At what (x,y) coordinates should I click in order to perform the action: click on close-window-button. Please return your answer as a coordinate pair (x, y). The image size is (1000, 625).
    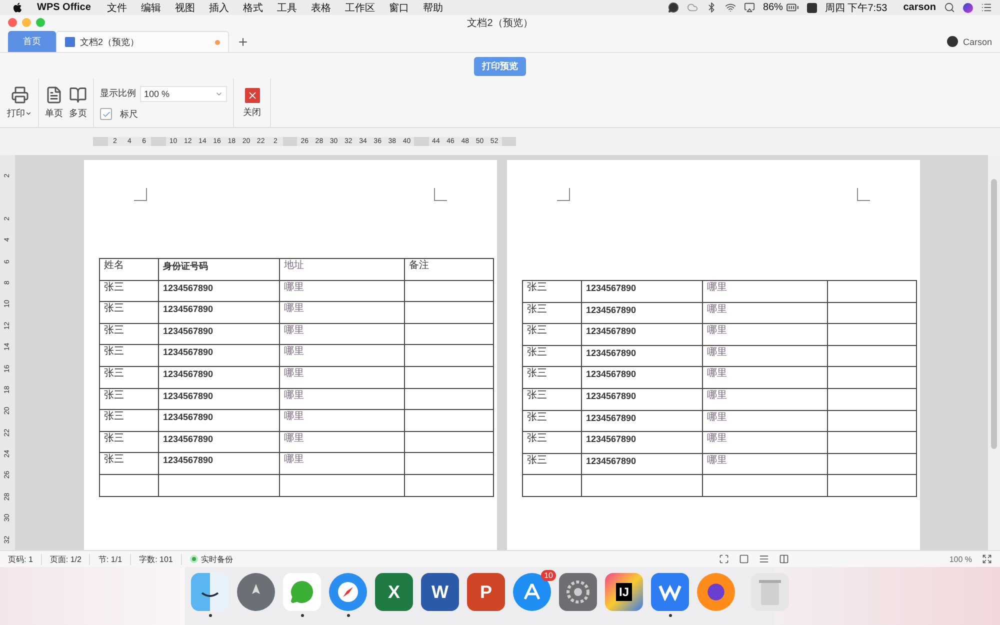
    Looking at the image, I should click on (12, 22).